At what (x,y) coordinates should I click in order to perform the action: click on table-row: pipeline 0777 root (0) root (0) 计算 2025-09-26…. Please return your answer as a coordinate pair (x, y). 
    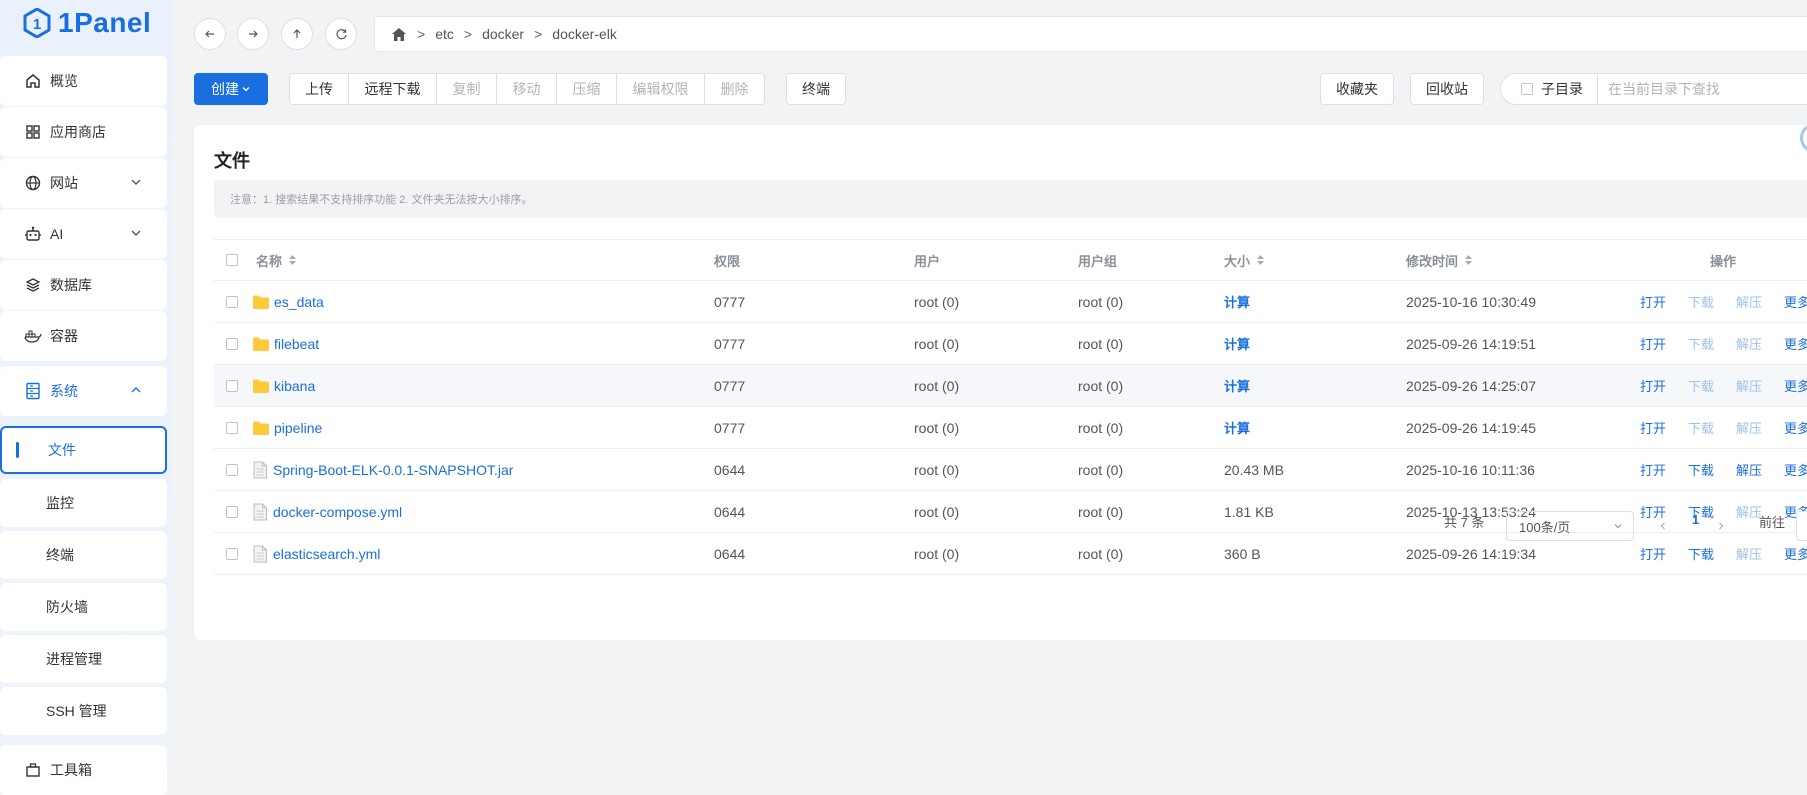
    Looking at the image, I should click on (1010, 428).